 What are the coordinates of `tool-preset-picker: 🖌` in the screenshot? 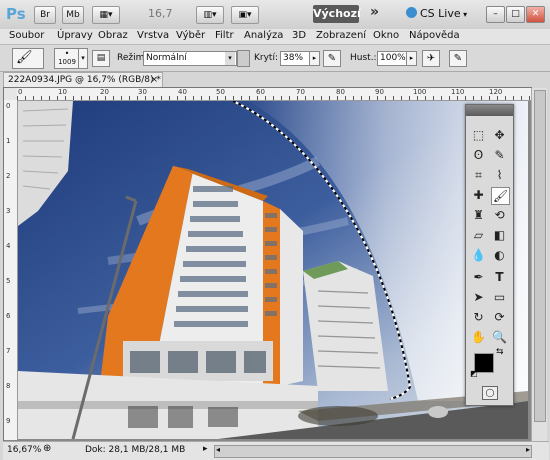 It's located at (28, 58).